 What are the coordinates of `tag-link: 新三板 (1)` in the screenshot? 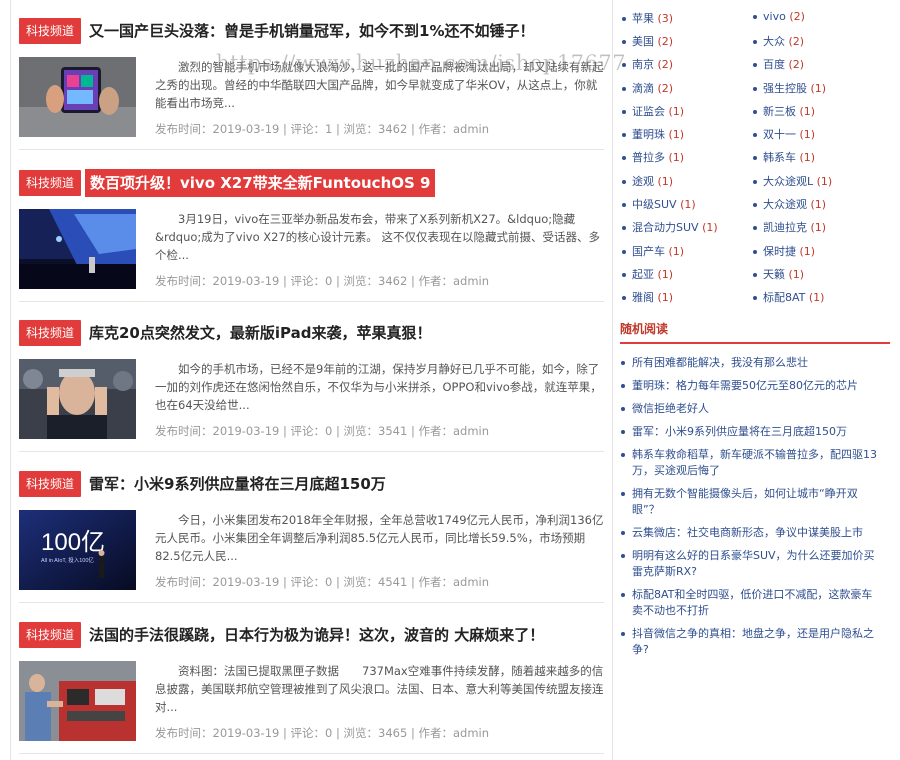 It's located at (784, 111).